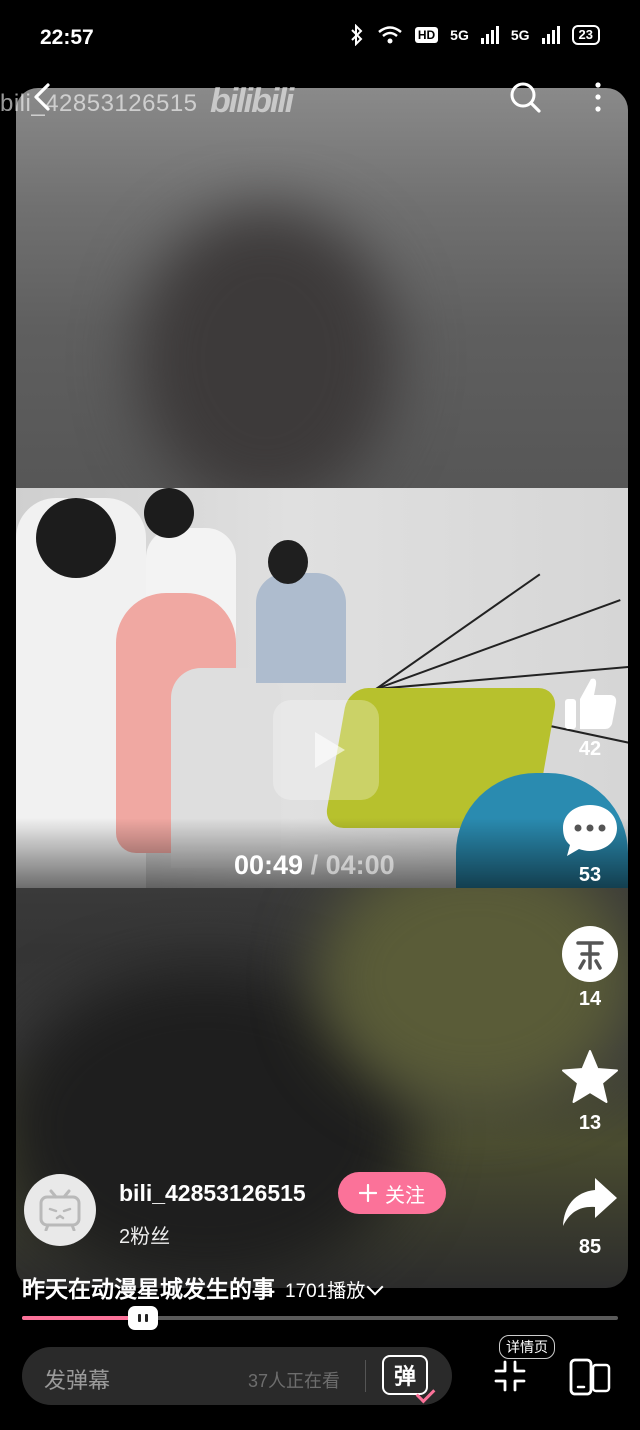  Describe the element at coordinates (252, 101) in the screenshot. I see `bilibili-logo: bilibili` at that location.